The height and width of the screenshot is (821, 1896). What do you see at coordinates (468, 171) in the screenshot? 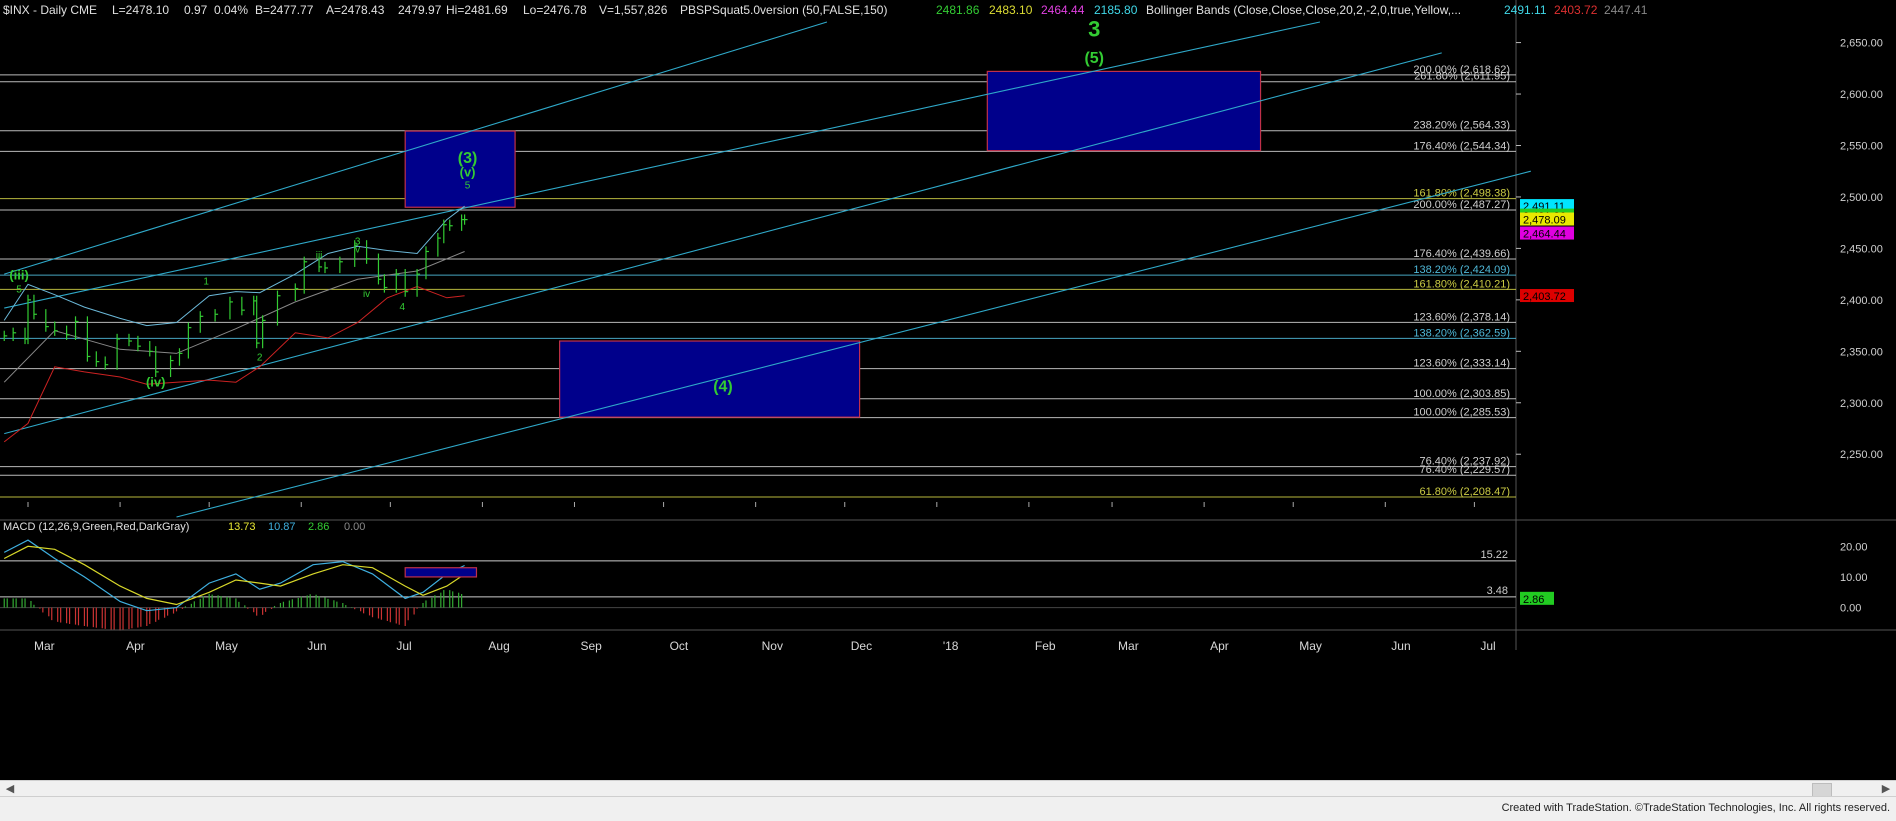
I see `wave-label: (v)` at bounding box center [468, 171].